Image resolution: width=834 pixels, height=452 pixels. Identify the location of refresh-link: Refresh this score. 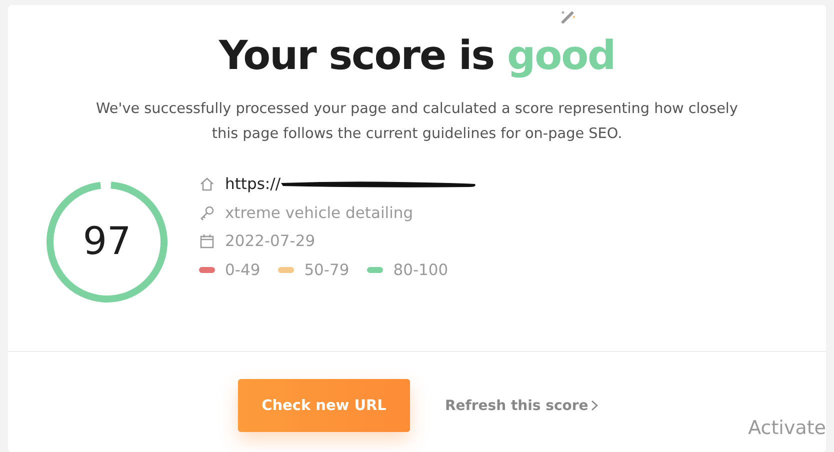
(521, 406).